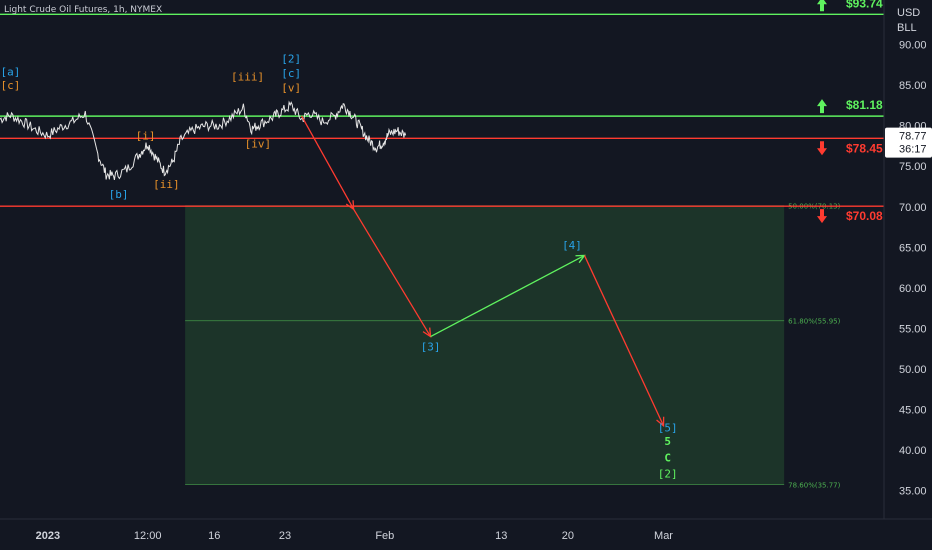  What do you see at coordinates (214, 536) in the screenshot?
I see `x-tick-label: 16` at bounding box center [214, 536].